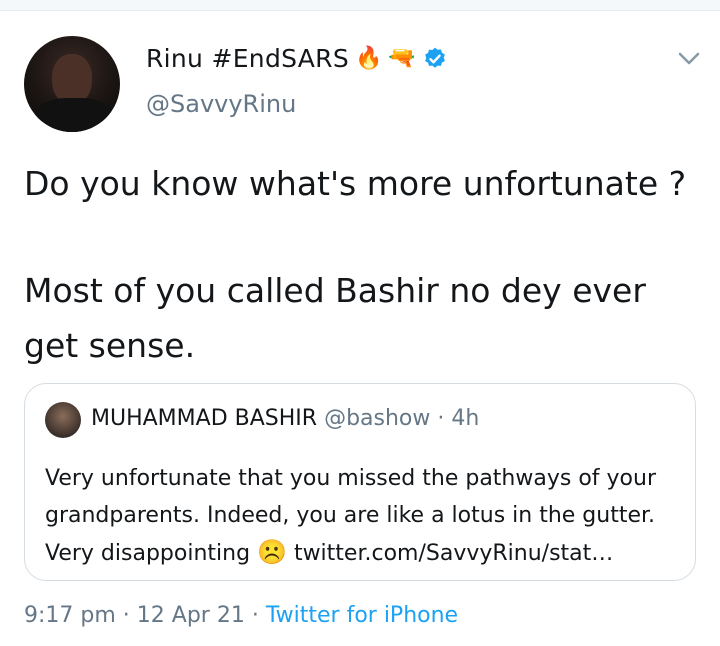 This screenshot has height=646, width=720. I want to click on author-handle: @SavvyRinu, so click(221, 104).